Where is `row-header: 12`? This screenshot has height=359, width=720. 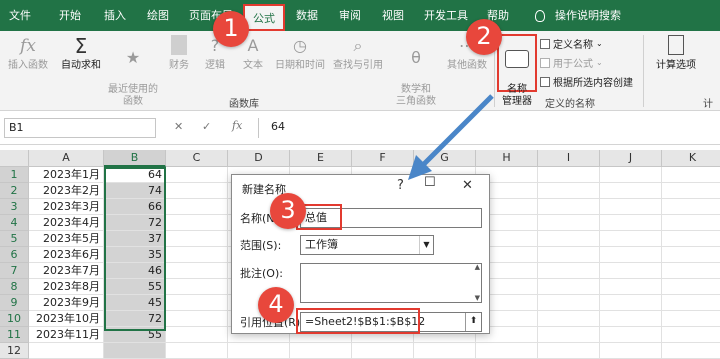 row-header: 12 is located at coordinates (14, 351).